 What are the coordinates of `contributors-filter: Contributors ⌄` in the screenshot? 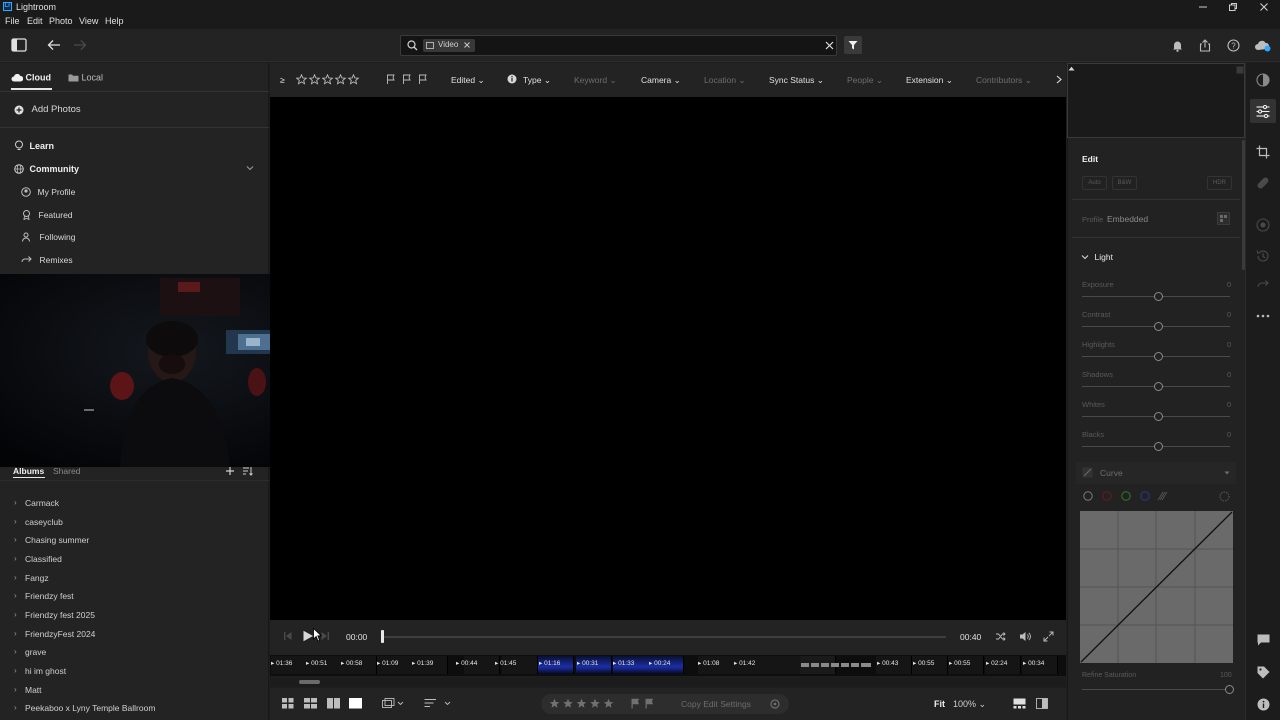 It's located at (1004, 80).